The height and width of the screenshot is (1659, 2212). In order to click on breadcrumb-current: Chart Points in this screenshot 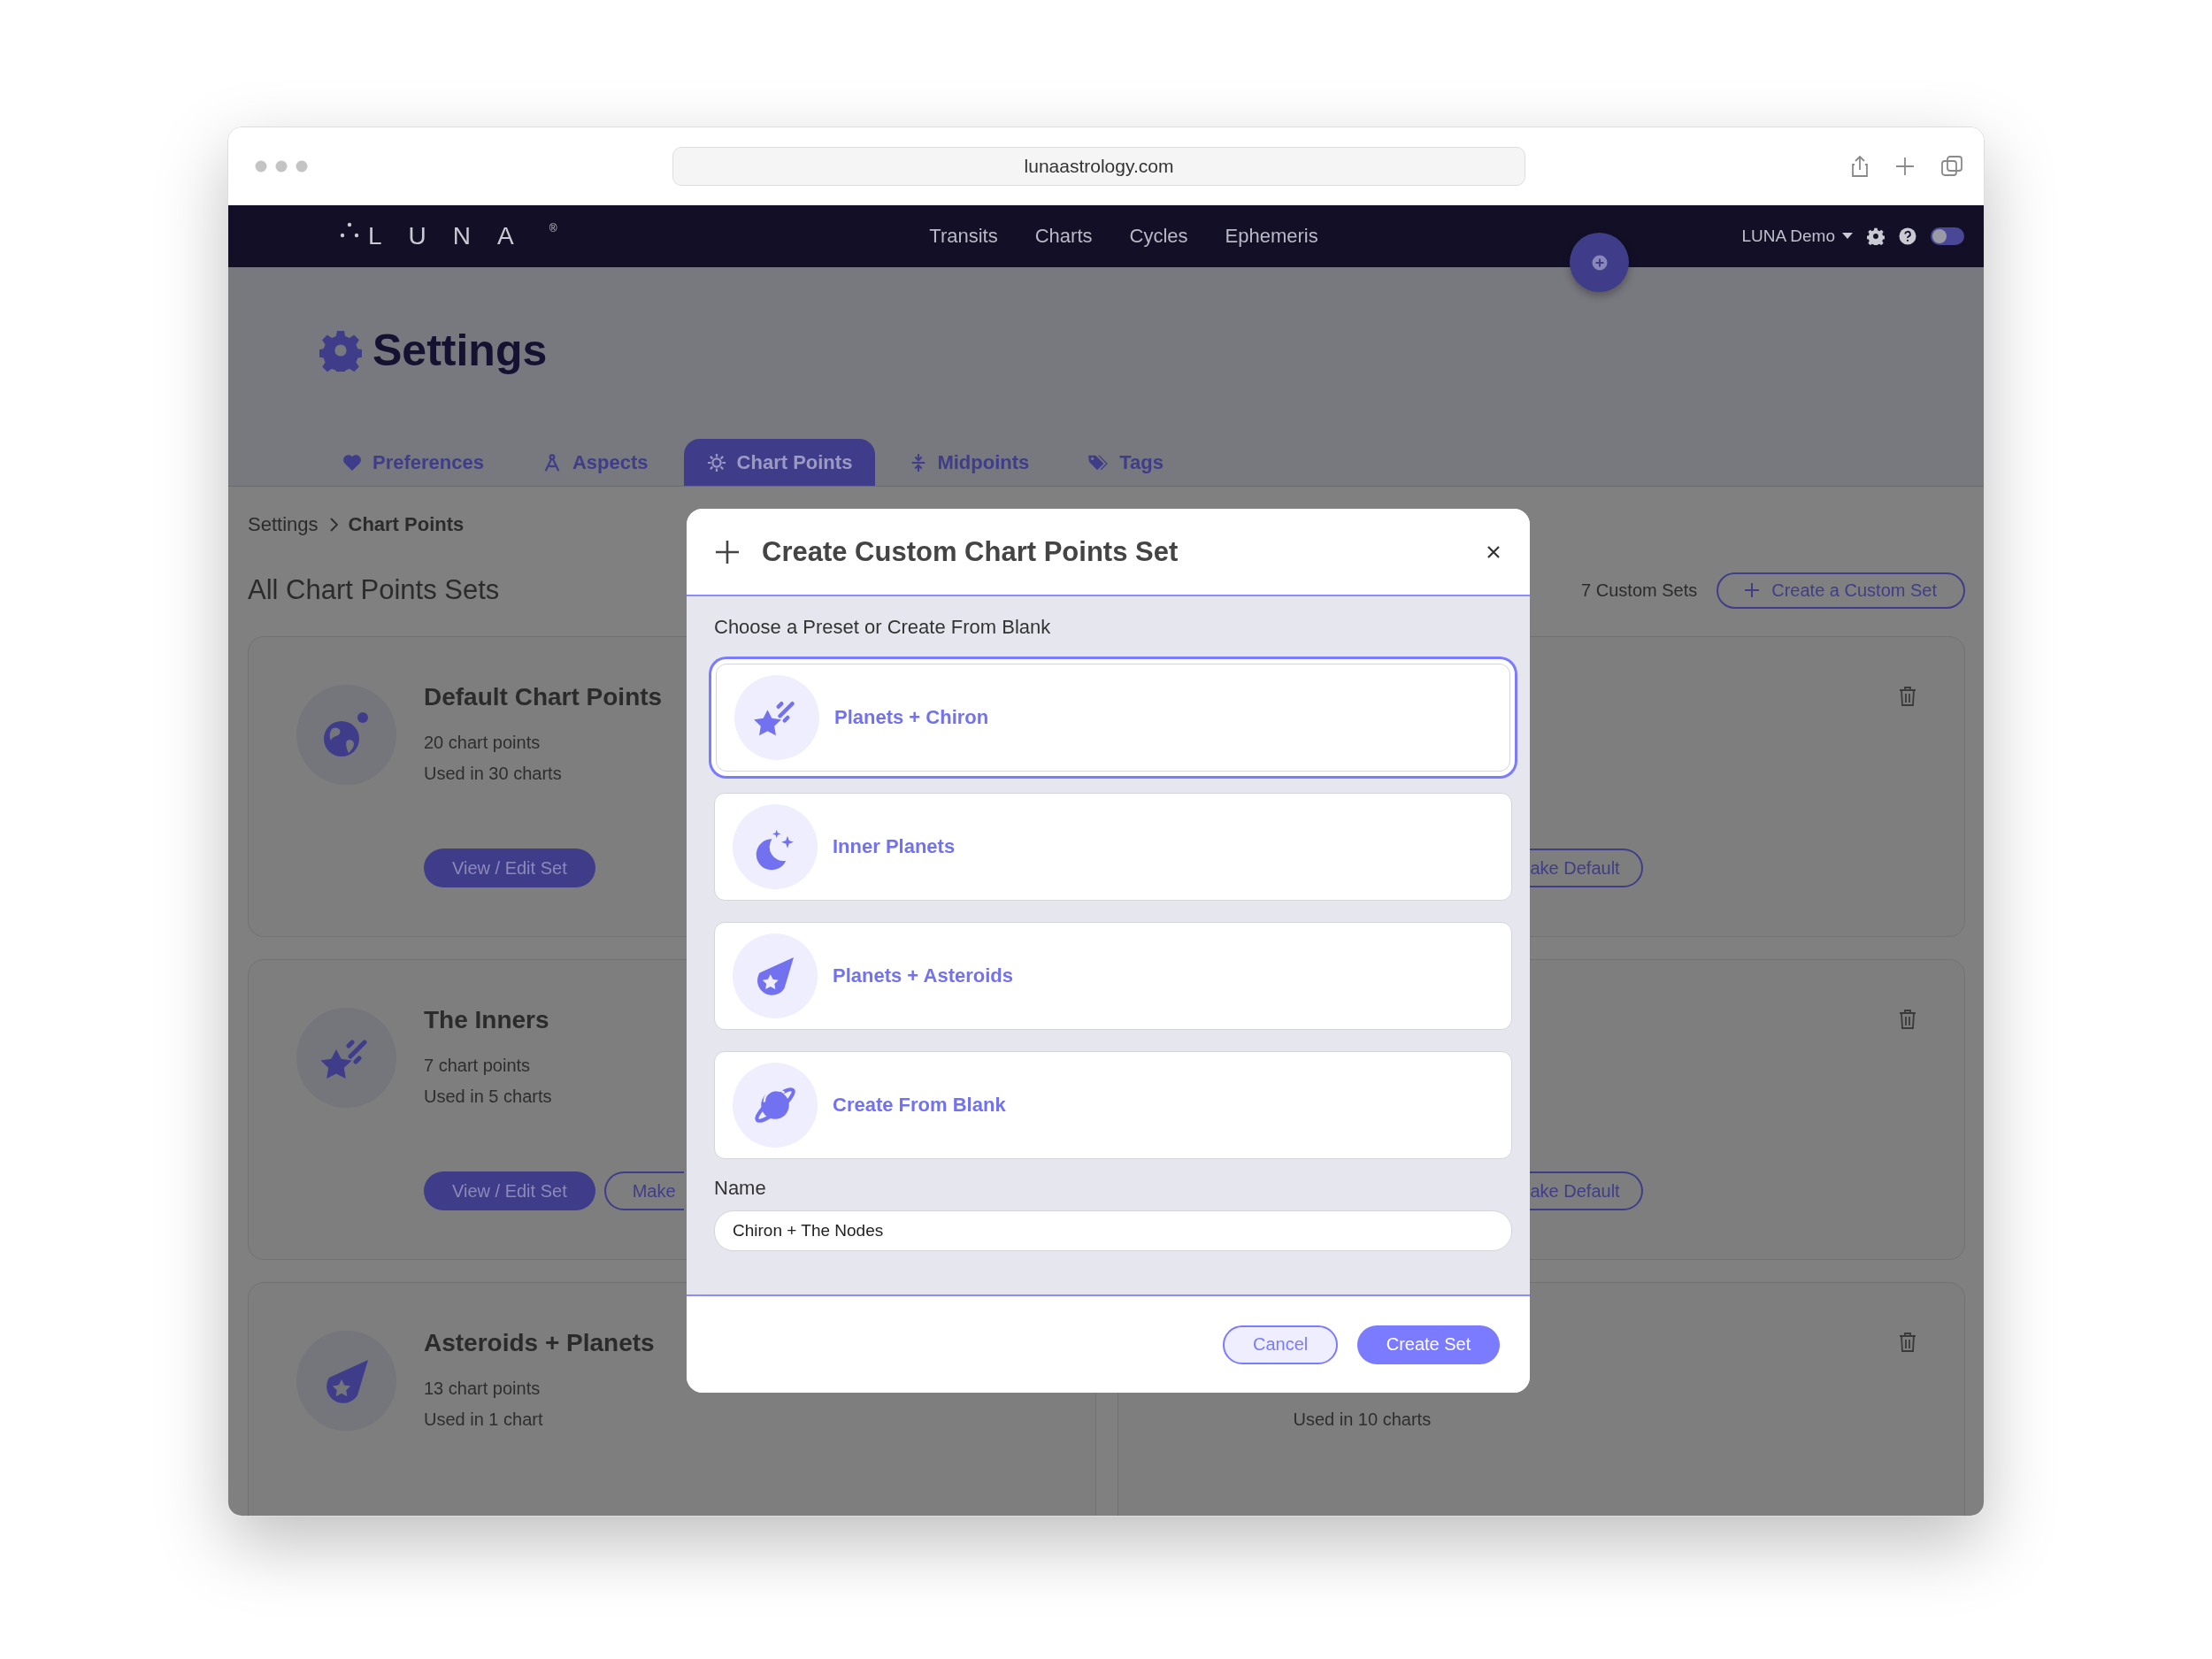, I will do `click(407, 524)`.